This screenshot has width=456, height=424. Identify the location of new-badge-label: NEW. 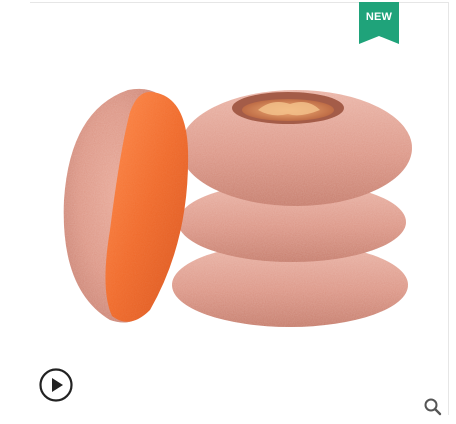
(379, 17).